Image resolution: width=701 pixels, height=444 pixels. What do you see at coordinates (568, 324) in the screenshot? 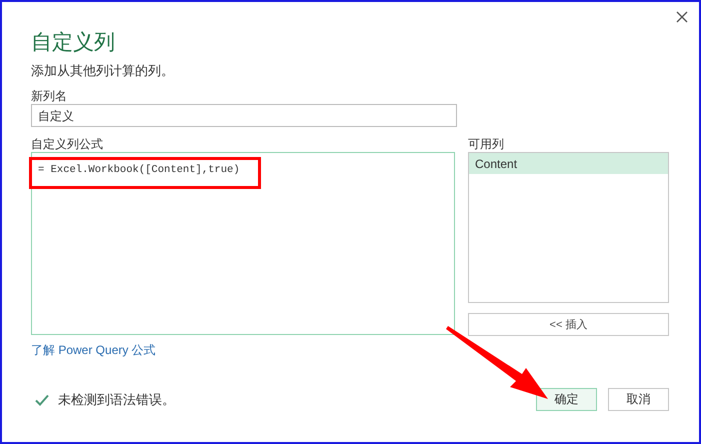
I see `insert-button: << 插入` at bounding box center [568, 324].